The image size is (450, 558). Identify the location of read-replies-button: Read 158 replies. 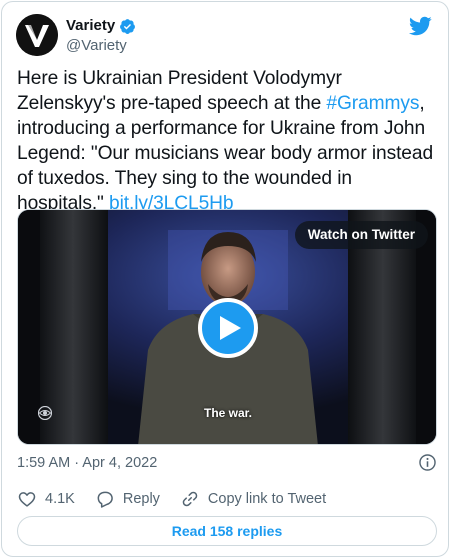
(227, 531).